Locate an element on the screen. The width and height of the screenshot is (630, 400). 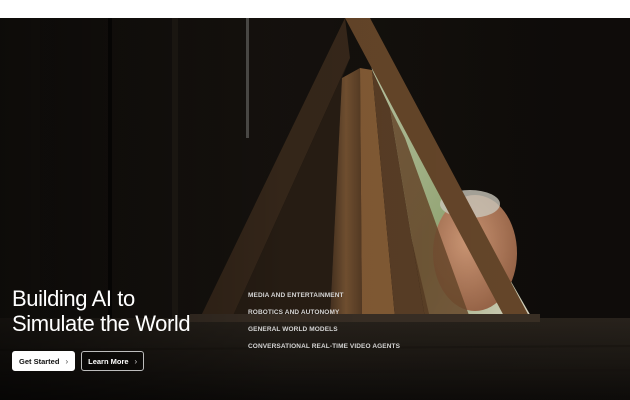
learn-more-button: Learn More › is located at coordinates (113, 361).